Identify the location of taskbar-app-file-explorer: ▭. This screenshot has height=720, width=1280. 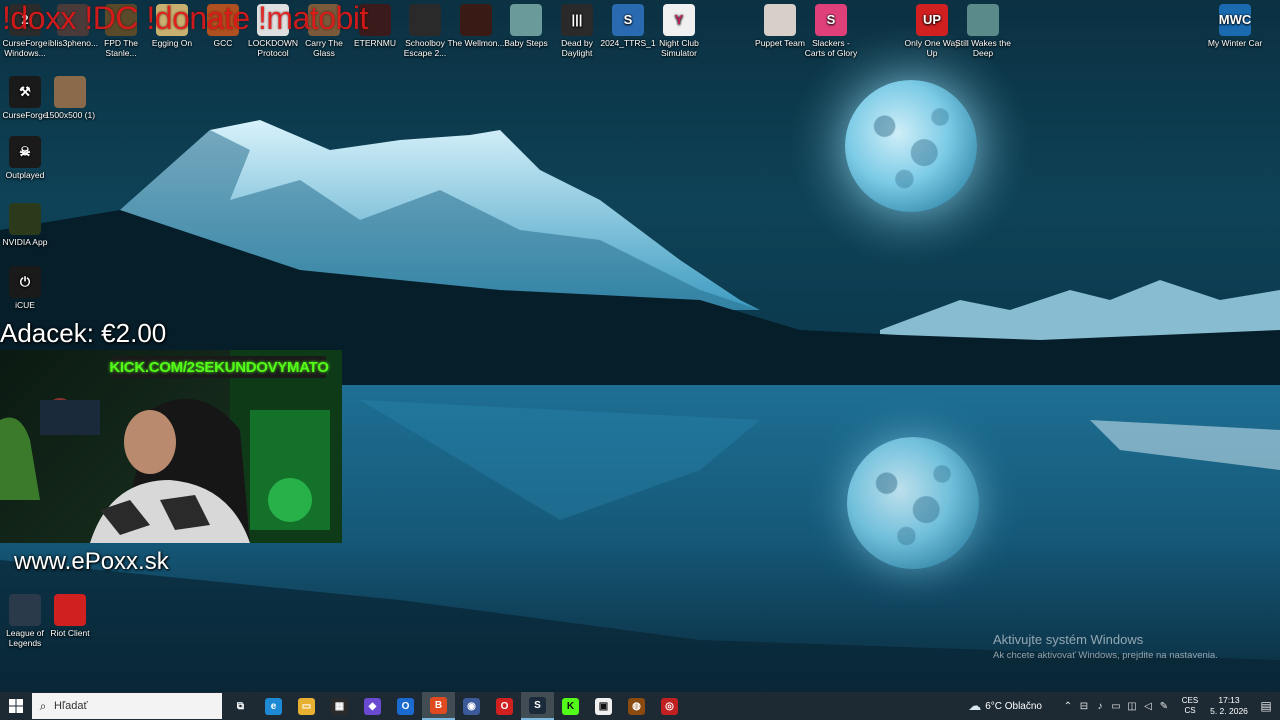
(306, 706).